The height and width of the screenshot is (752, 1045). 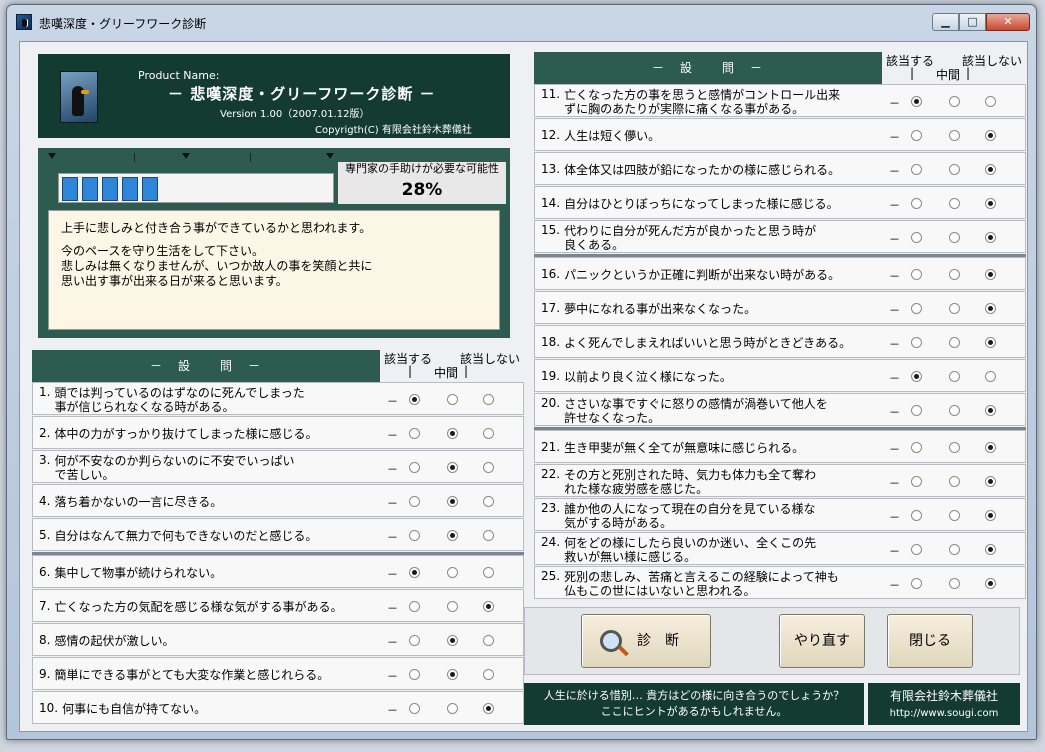 I want to click on title-bar: 悲嘆深度・グリーフワーク診断 ▁ □ ✕, so click(x=521, y=22).